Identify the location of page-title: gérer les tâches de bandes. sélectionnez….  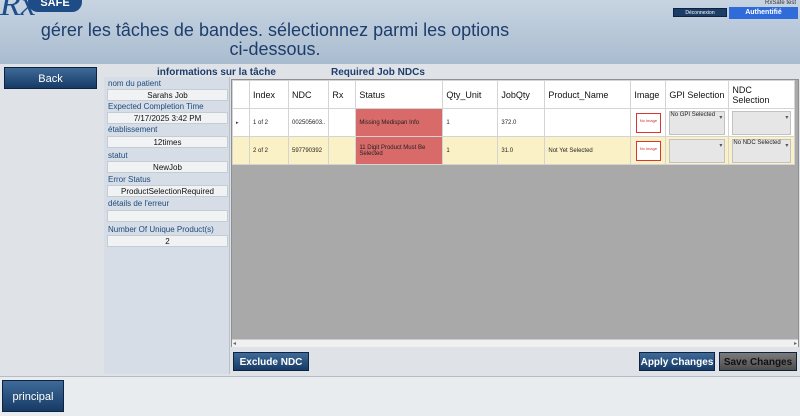
(275, 39).